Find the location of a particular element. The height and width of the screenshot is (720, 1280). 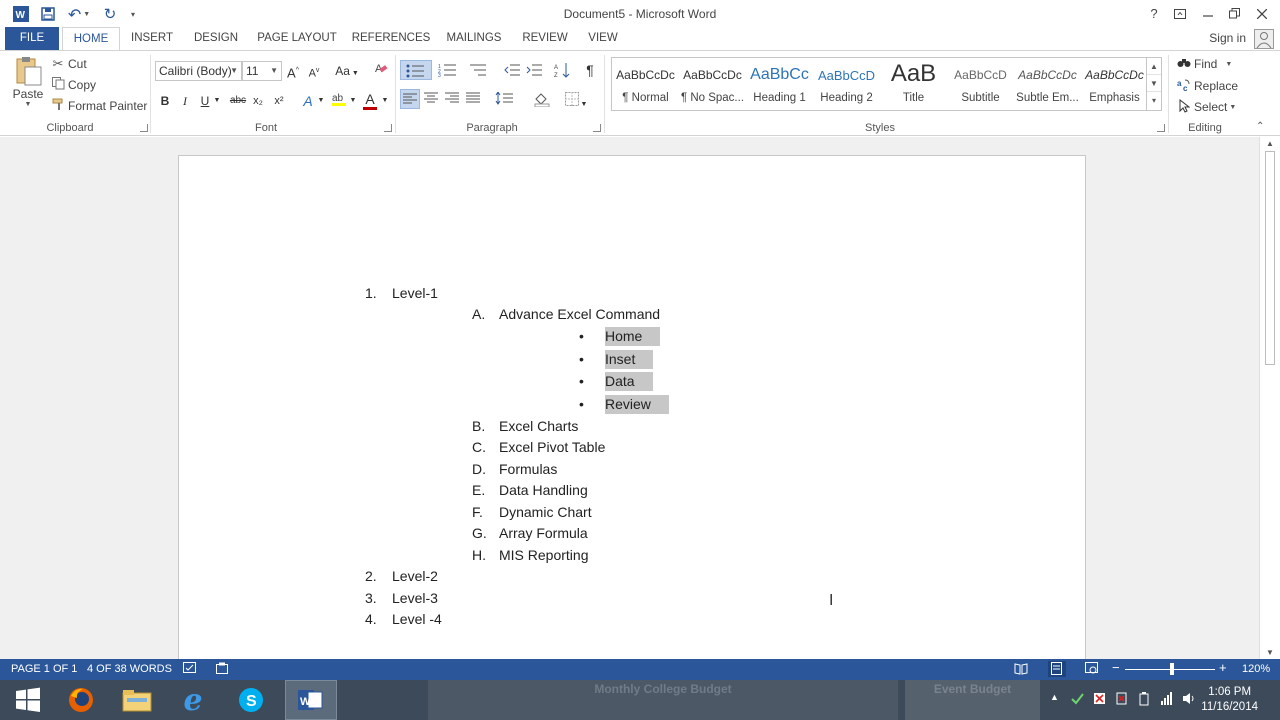

skype-icon: S is located at coordinates (251, 700).